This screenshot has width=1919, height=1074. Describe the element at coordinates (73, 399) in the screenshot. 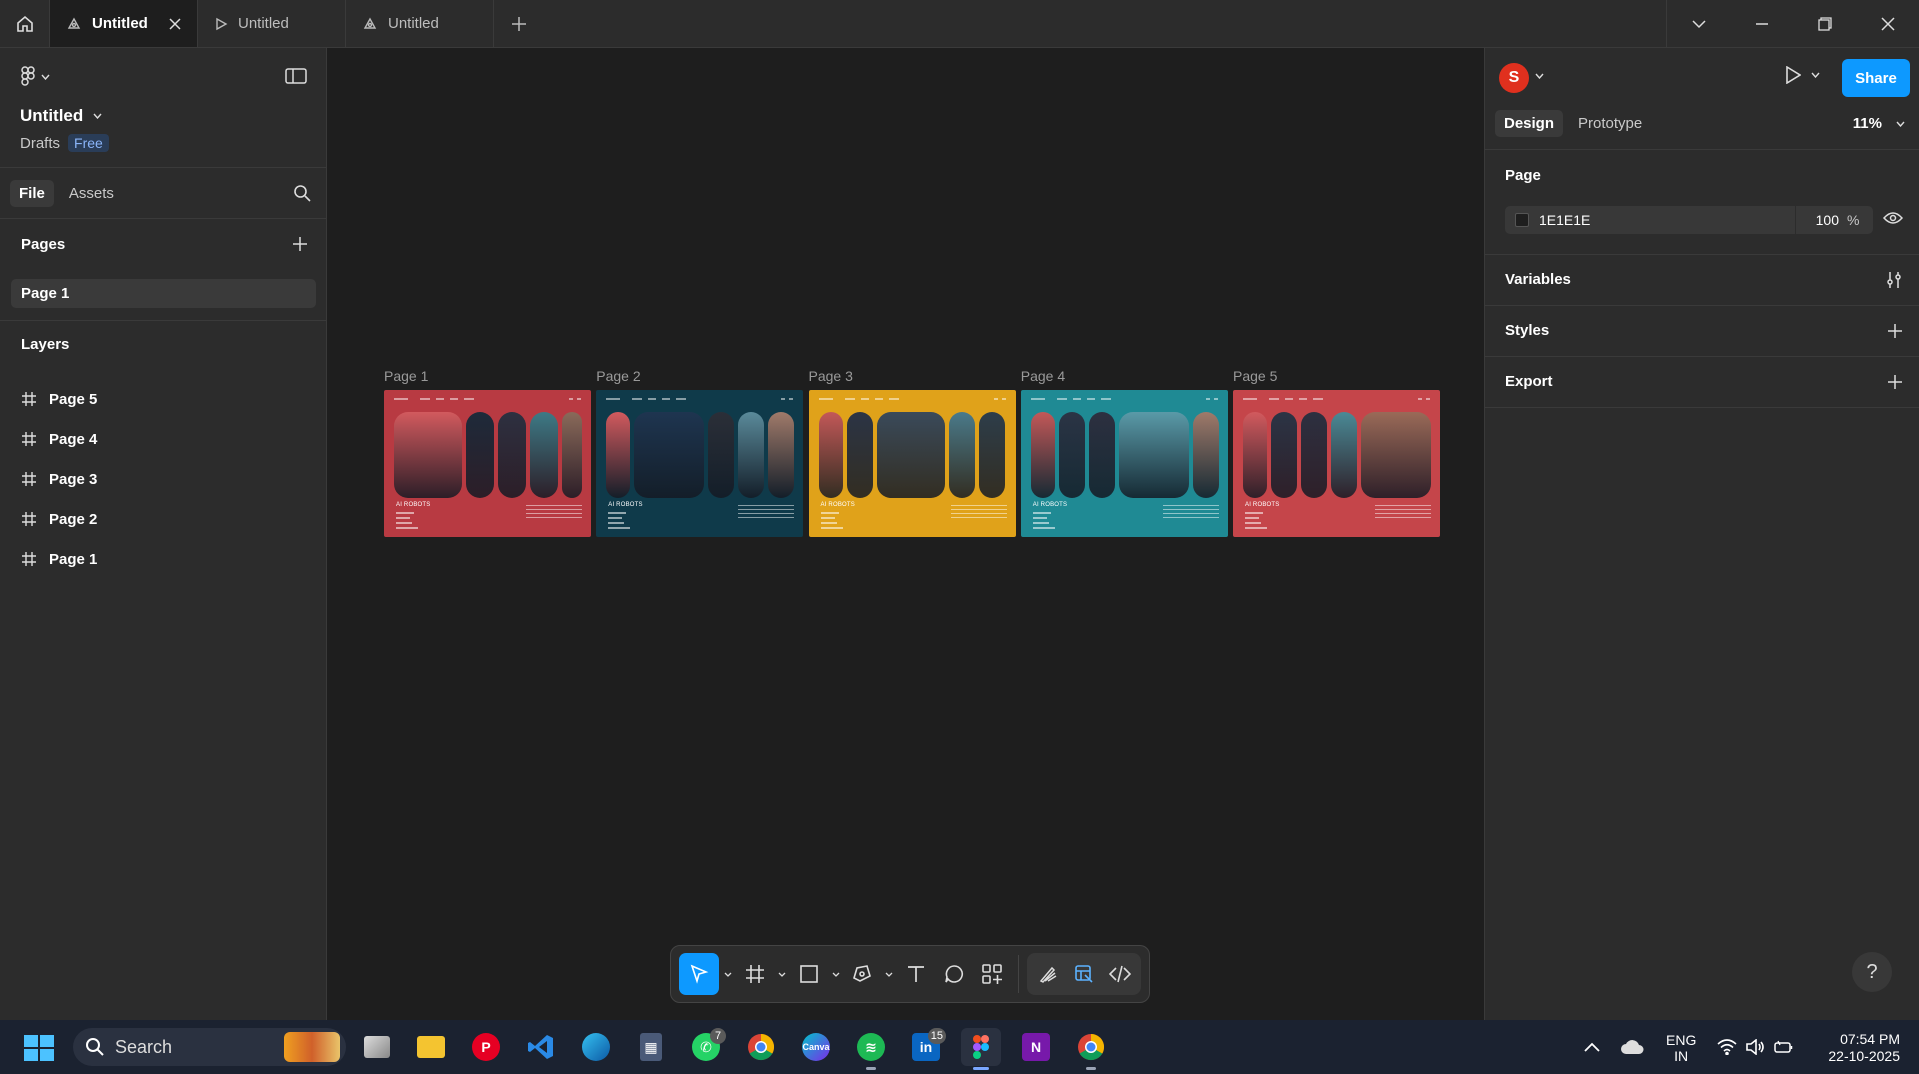

I see `layer-label: Page 5` at that location.